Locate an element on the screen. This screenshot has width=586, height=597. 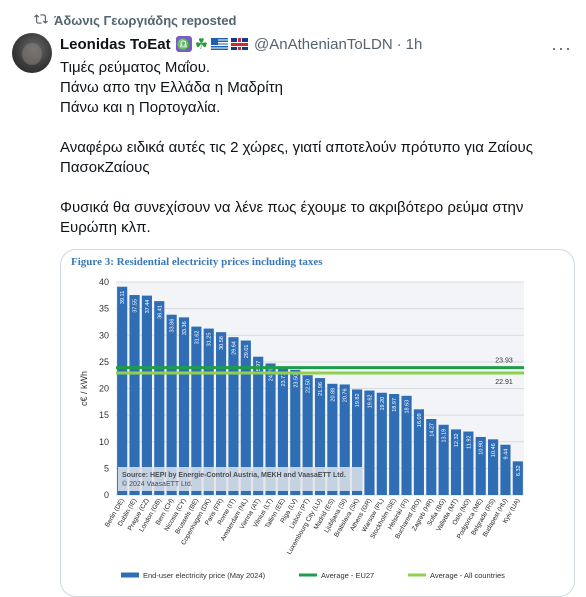
tweet-line: Πάνω και η Πορτογαλία. is located at coordinates (140, 107).